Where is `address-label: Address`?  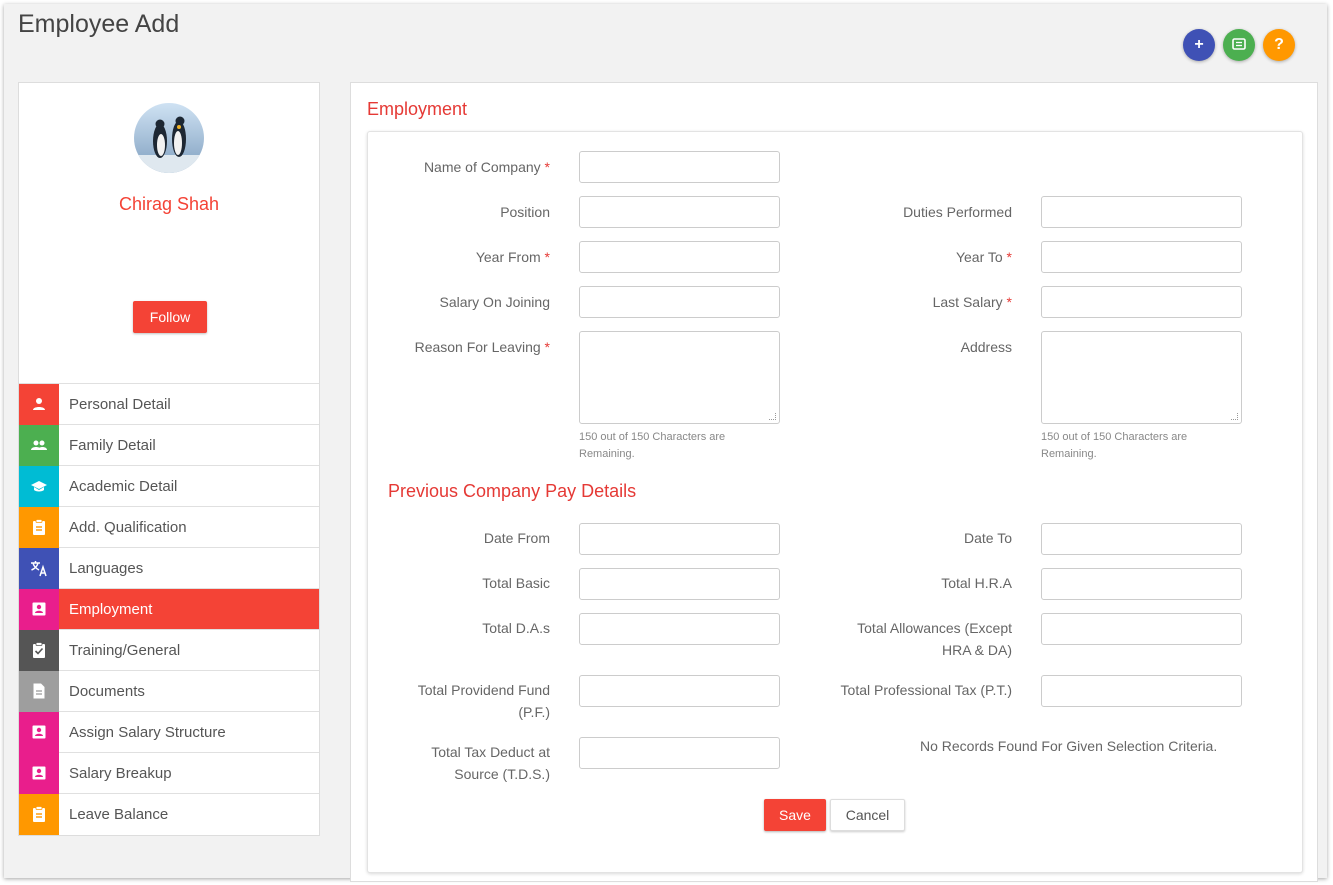
address-label: Address is located at coordinates (986, 347).